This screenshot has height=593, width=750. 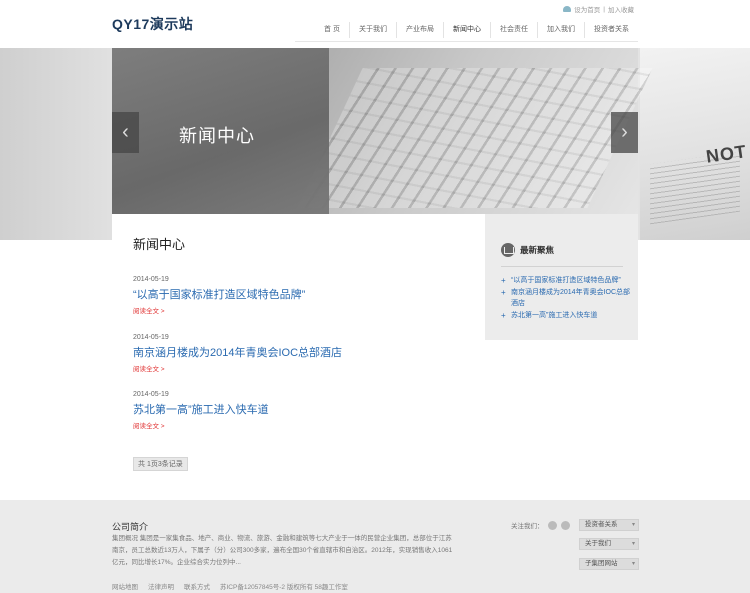 I want to click on weibo-icon, so click(x=552, y=525).